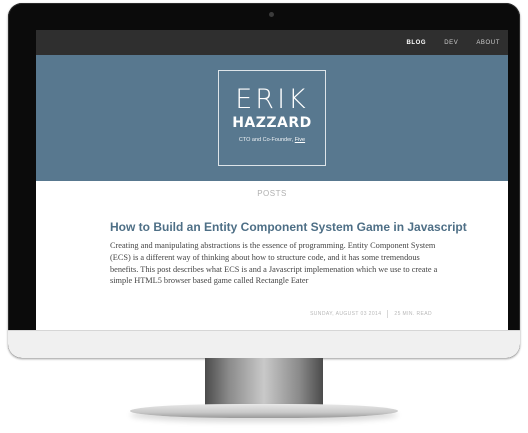 The height and width of the screenshot is (433, 528). What do you see at coordinates (264, 384) in the screenshot?
I see `monitor-stand-neck` at bounding box center [264, 384].